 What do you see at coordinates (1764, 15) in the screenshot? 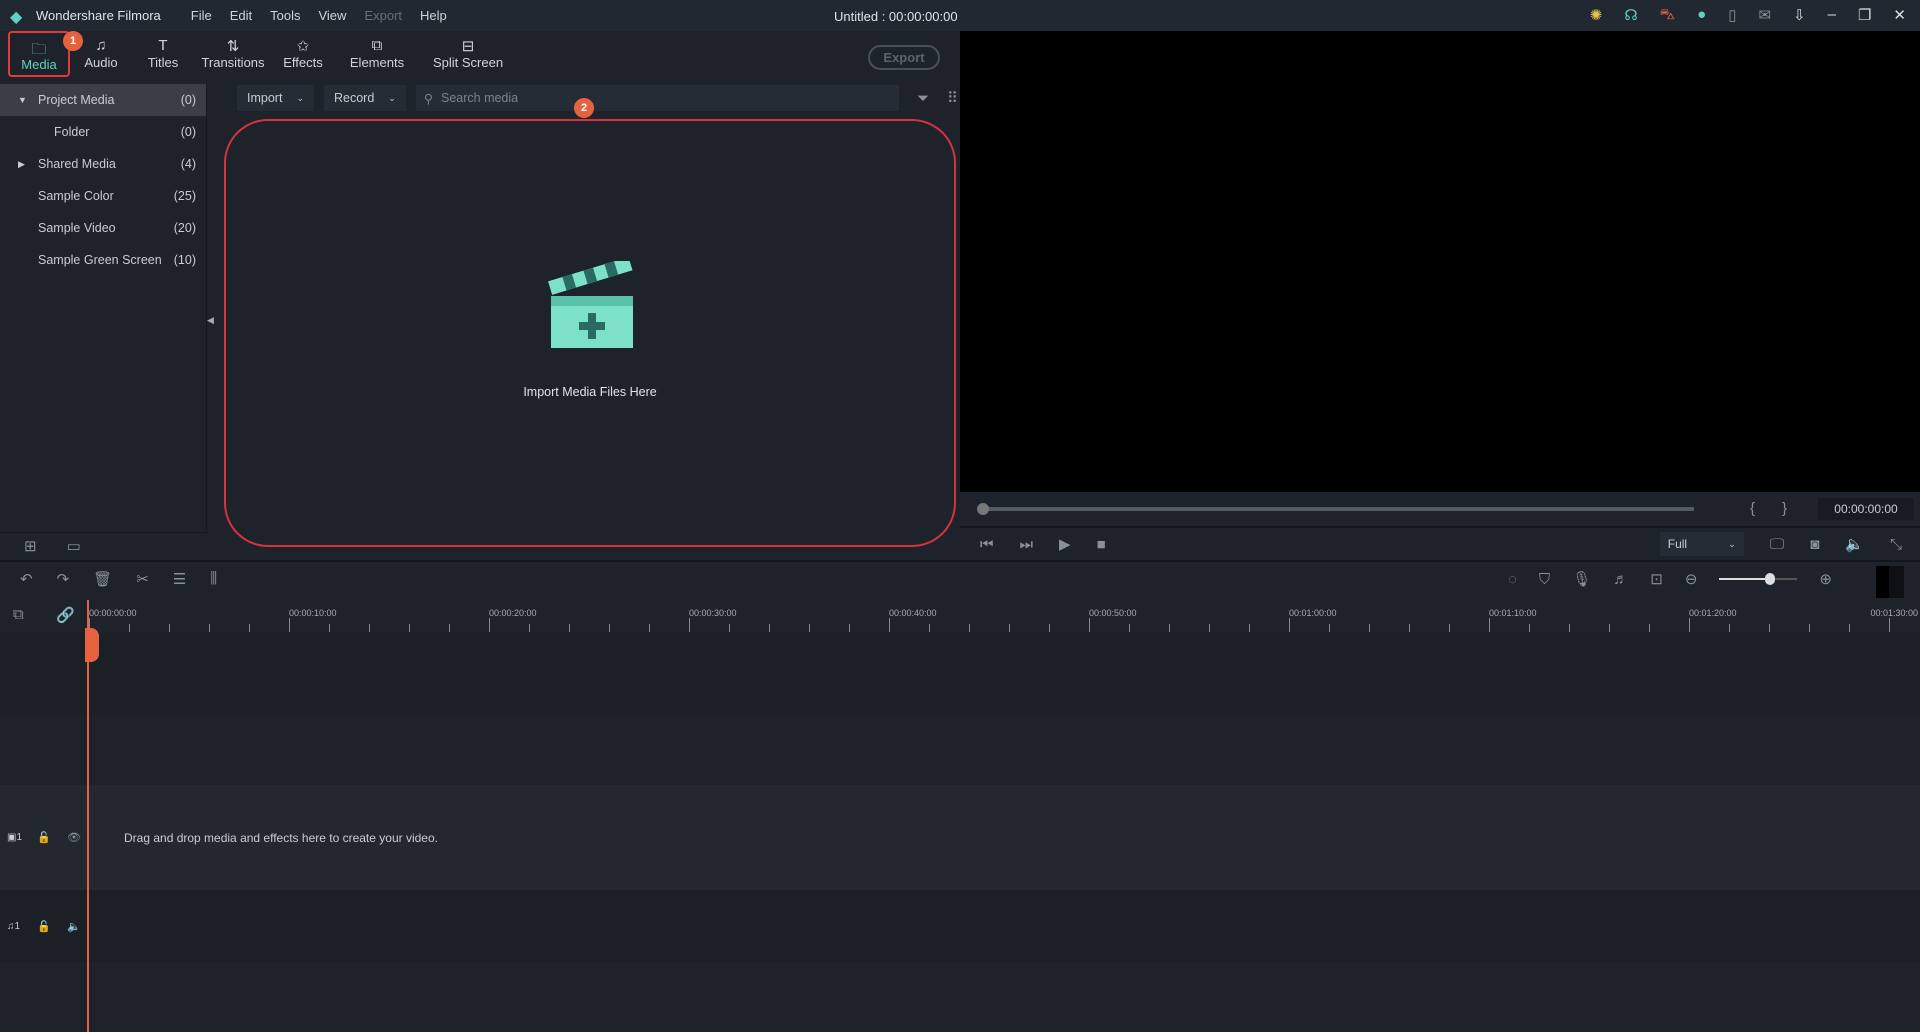
I see `mail-icon: ✉` at bounding box center [1764, 15].